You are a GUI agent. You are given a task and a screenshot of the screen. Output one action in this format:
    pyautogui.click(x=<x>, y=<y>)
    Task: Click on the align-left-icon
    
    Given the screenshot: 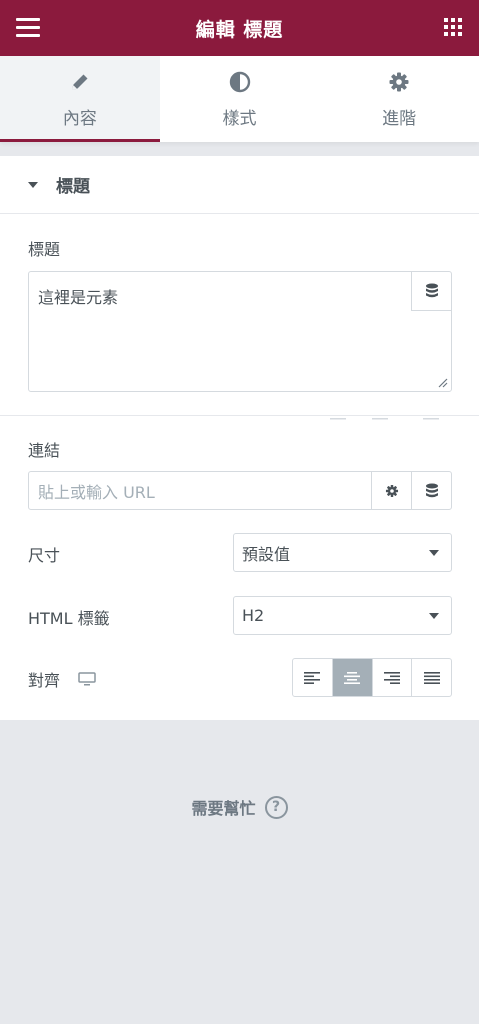 What is the action you would take?
    pyautogui.click(x=312, y=677)
    